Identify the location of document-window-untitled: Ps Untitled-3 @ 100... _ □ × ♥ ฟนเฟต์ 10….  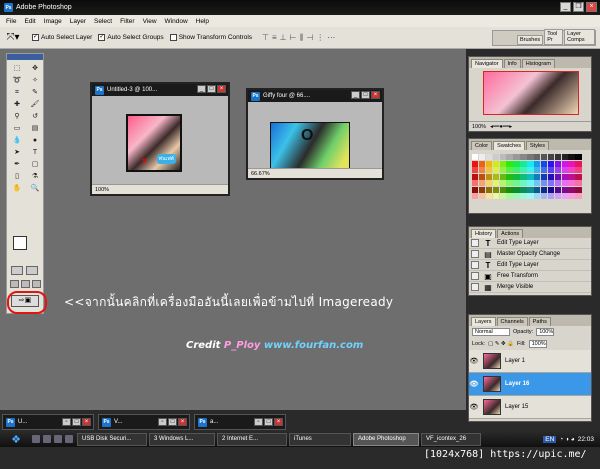
(160, 139).